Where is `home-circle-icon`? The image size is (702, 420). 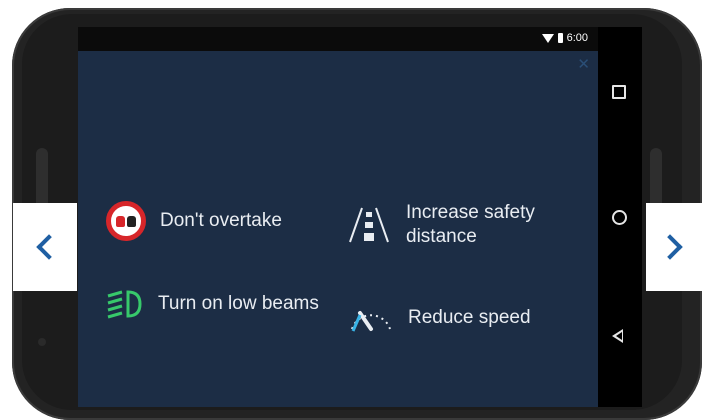
home-circle-icon is located at coordinates (619, 217).